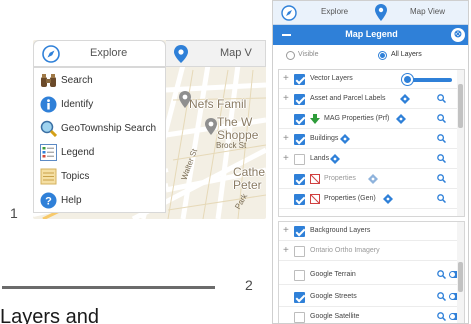  Describe the element at coordinates (231, 145) in the screenshot. I see `map-label: Brock St` at that location.